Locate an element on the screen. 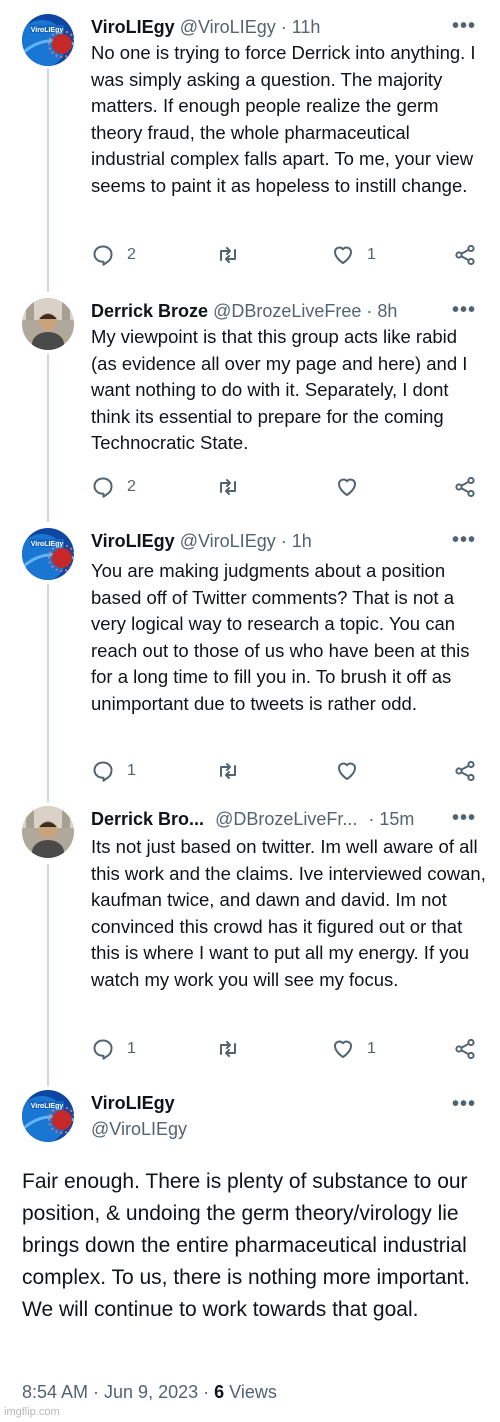 The height and width of the screenshot is (1422, 500). main-tweet-author: ViroLIEgy @ViroLIEgy is located at coordinates (139, 1116).